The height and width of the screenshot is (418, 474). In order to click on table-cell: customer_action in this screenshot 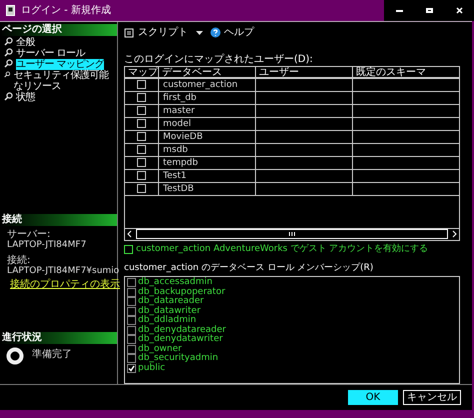, I will do `click(206, 84)`.